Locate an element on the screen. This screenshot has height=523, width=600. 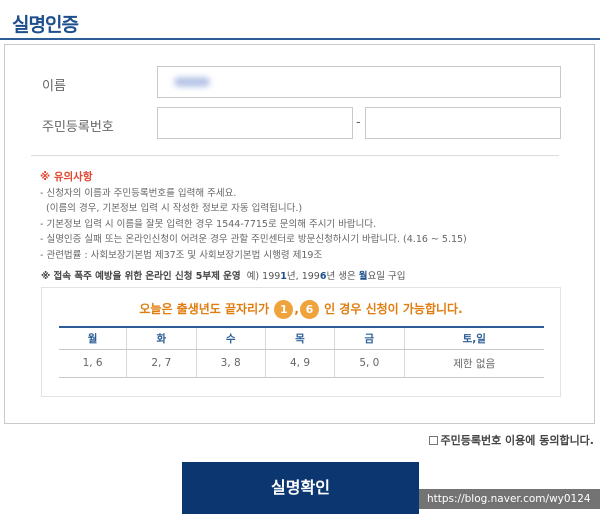
rule-text-after: 인 경우 신청이 가능합니다. is located at coordinates (393, 309).